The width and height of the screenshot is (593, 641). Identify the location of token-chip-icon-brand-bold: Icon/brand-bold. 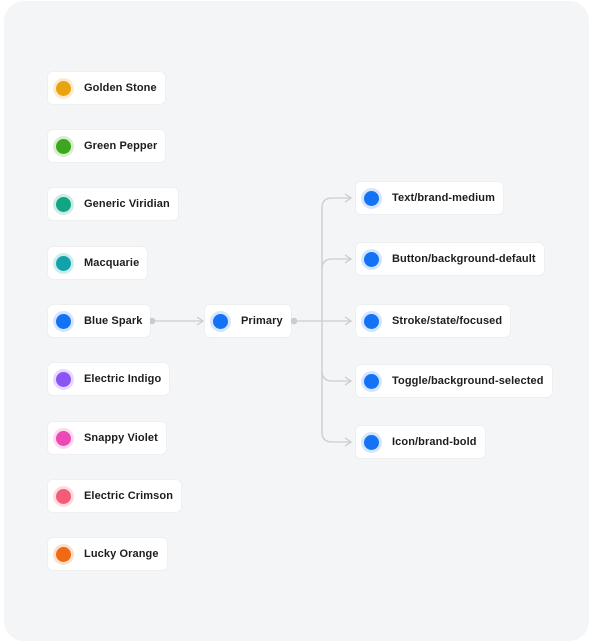
(420, 442).